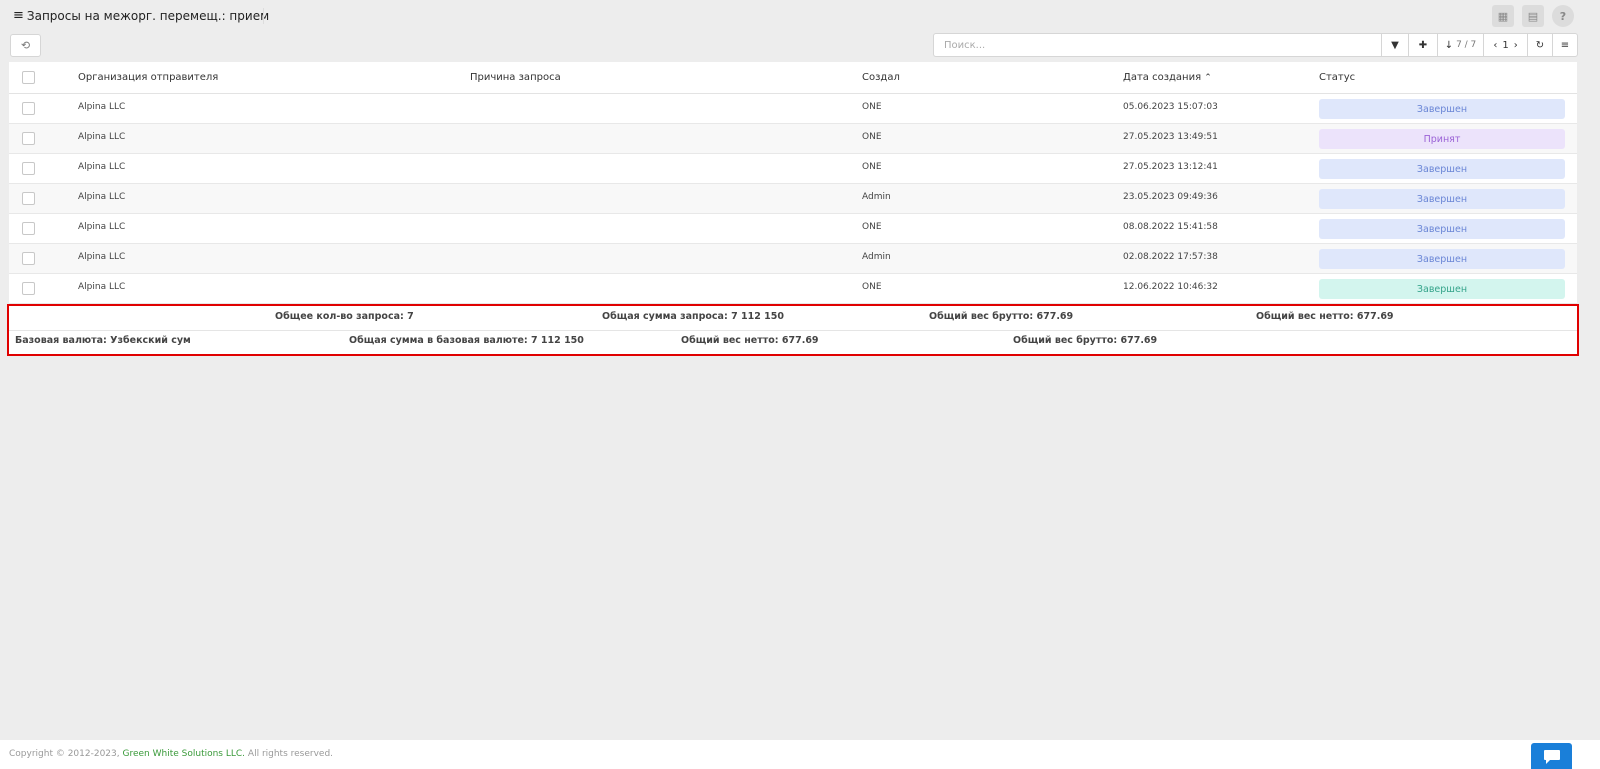 The image size is (1600, 769). I want to click on company-link: Green White Solutions LLC., so click(184, 754).